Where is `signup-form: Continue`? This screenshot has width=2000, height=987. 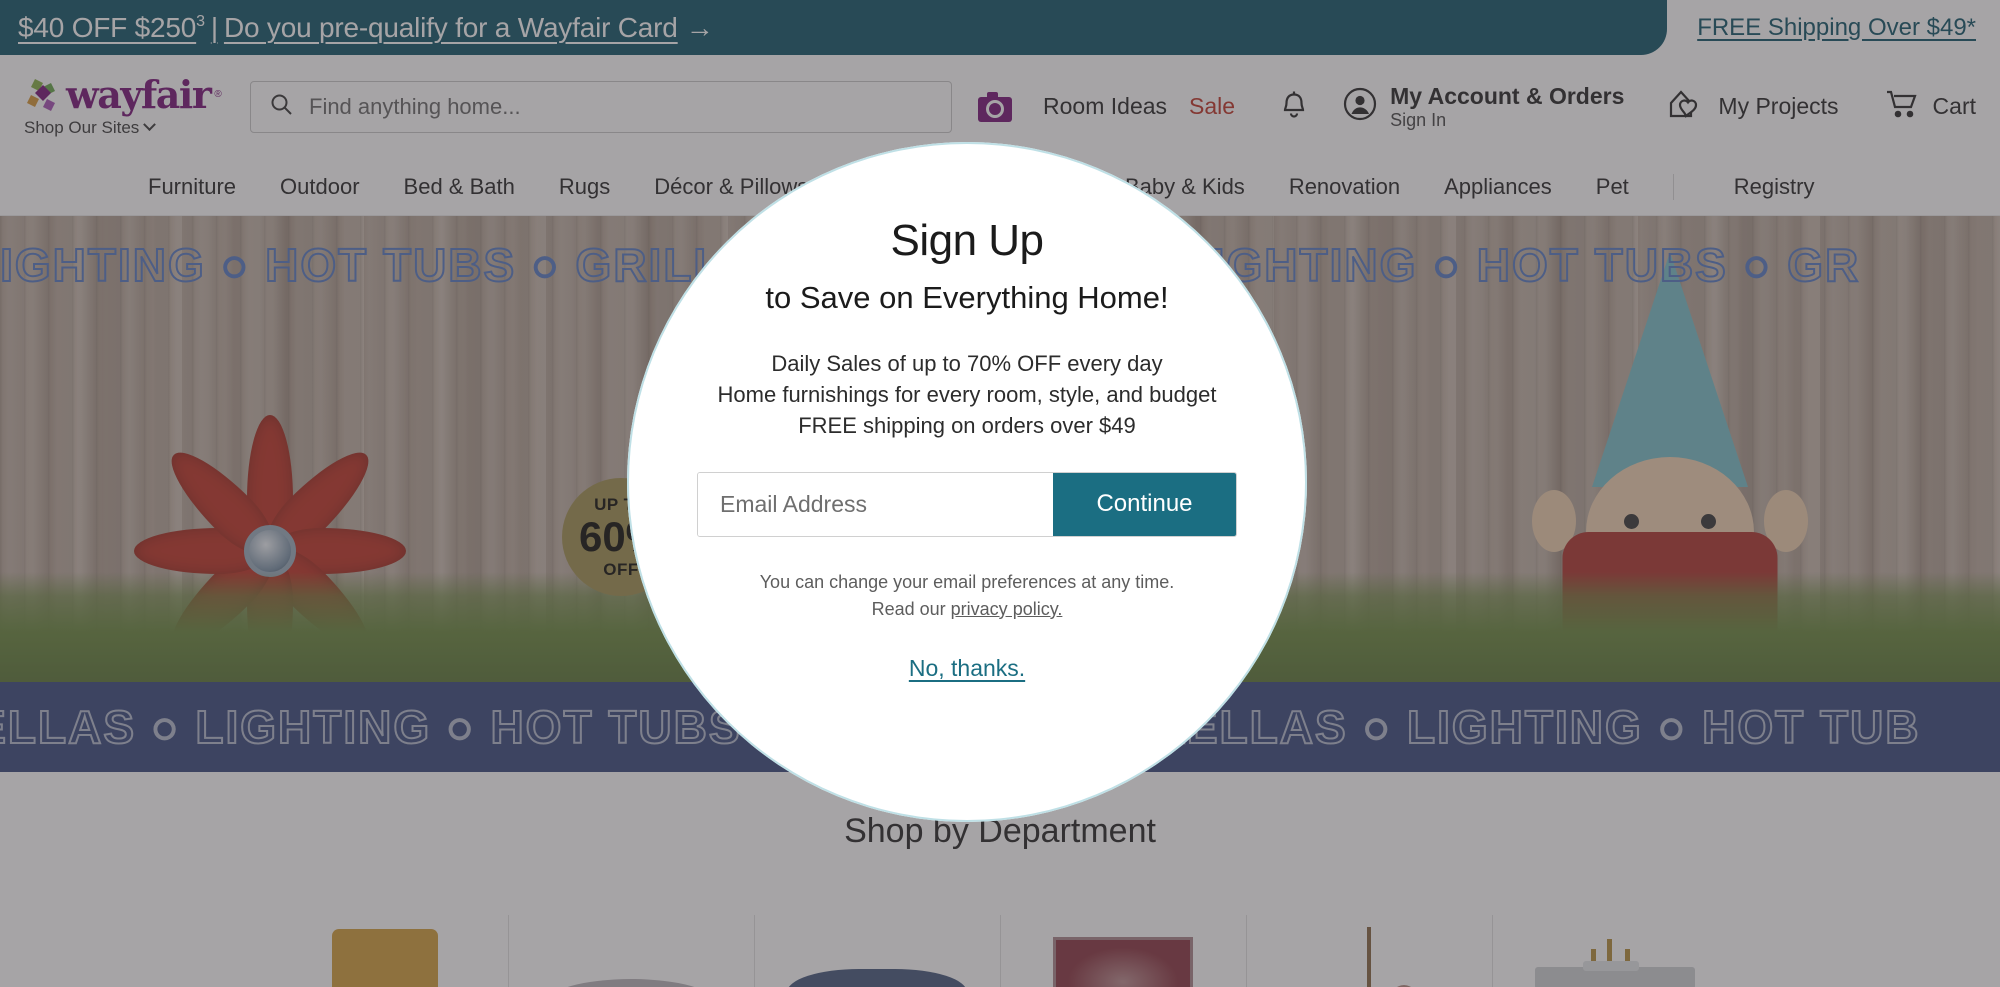
signup-form: Continue is located at coordinates (967, 504).